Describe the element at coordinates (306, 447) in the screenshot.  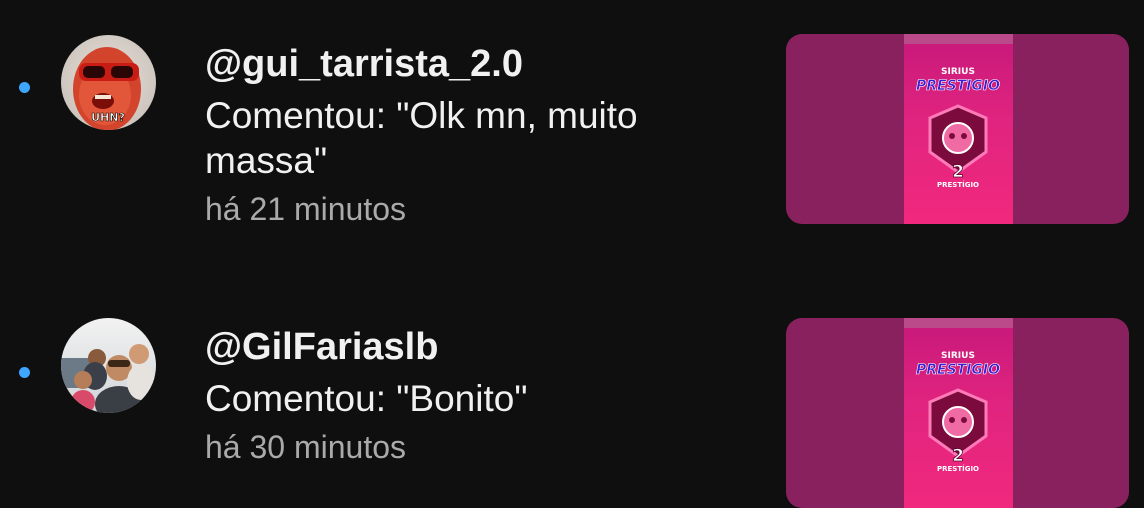
I see `timestamp: há 30 minutos` at that location.